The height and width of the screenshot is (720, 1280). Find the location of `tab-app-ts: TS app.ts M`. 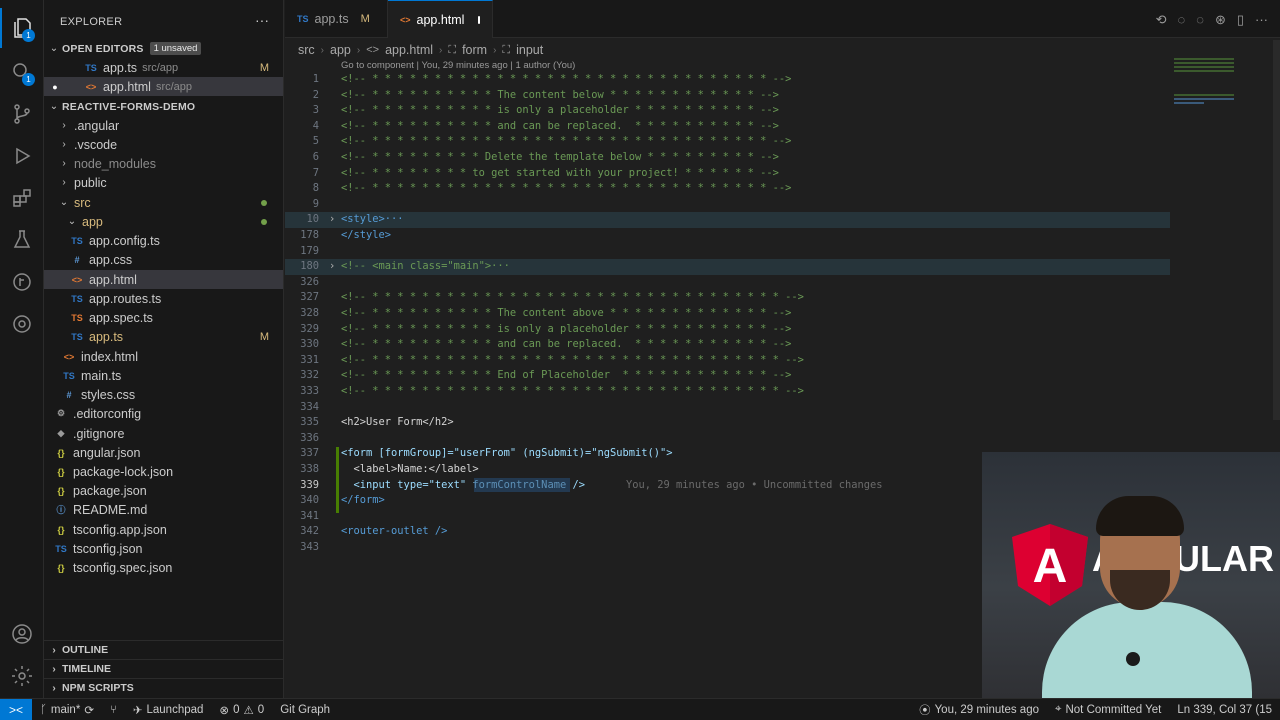

tab-app-ts: TS app.ts M is located at coordinates (336, 19).